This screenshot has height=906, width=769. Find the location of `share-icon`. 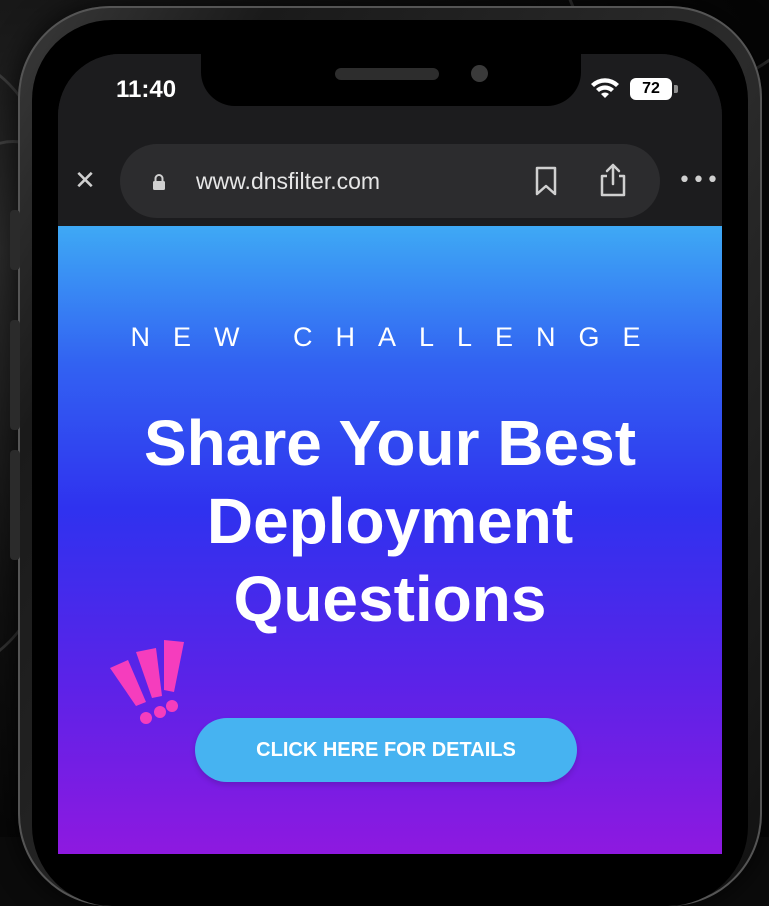

share-icon is located at coordinates (613, 180).